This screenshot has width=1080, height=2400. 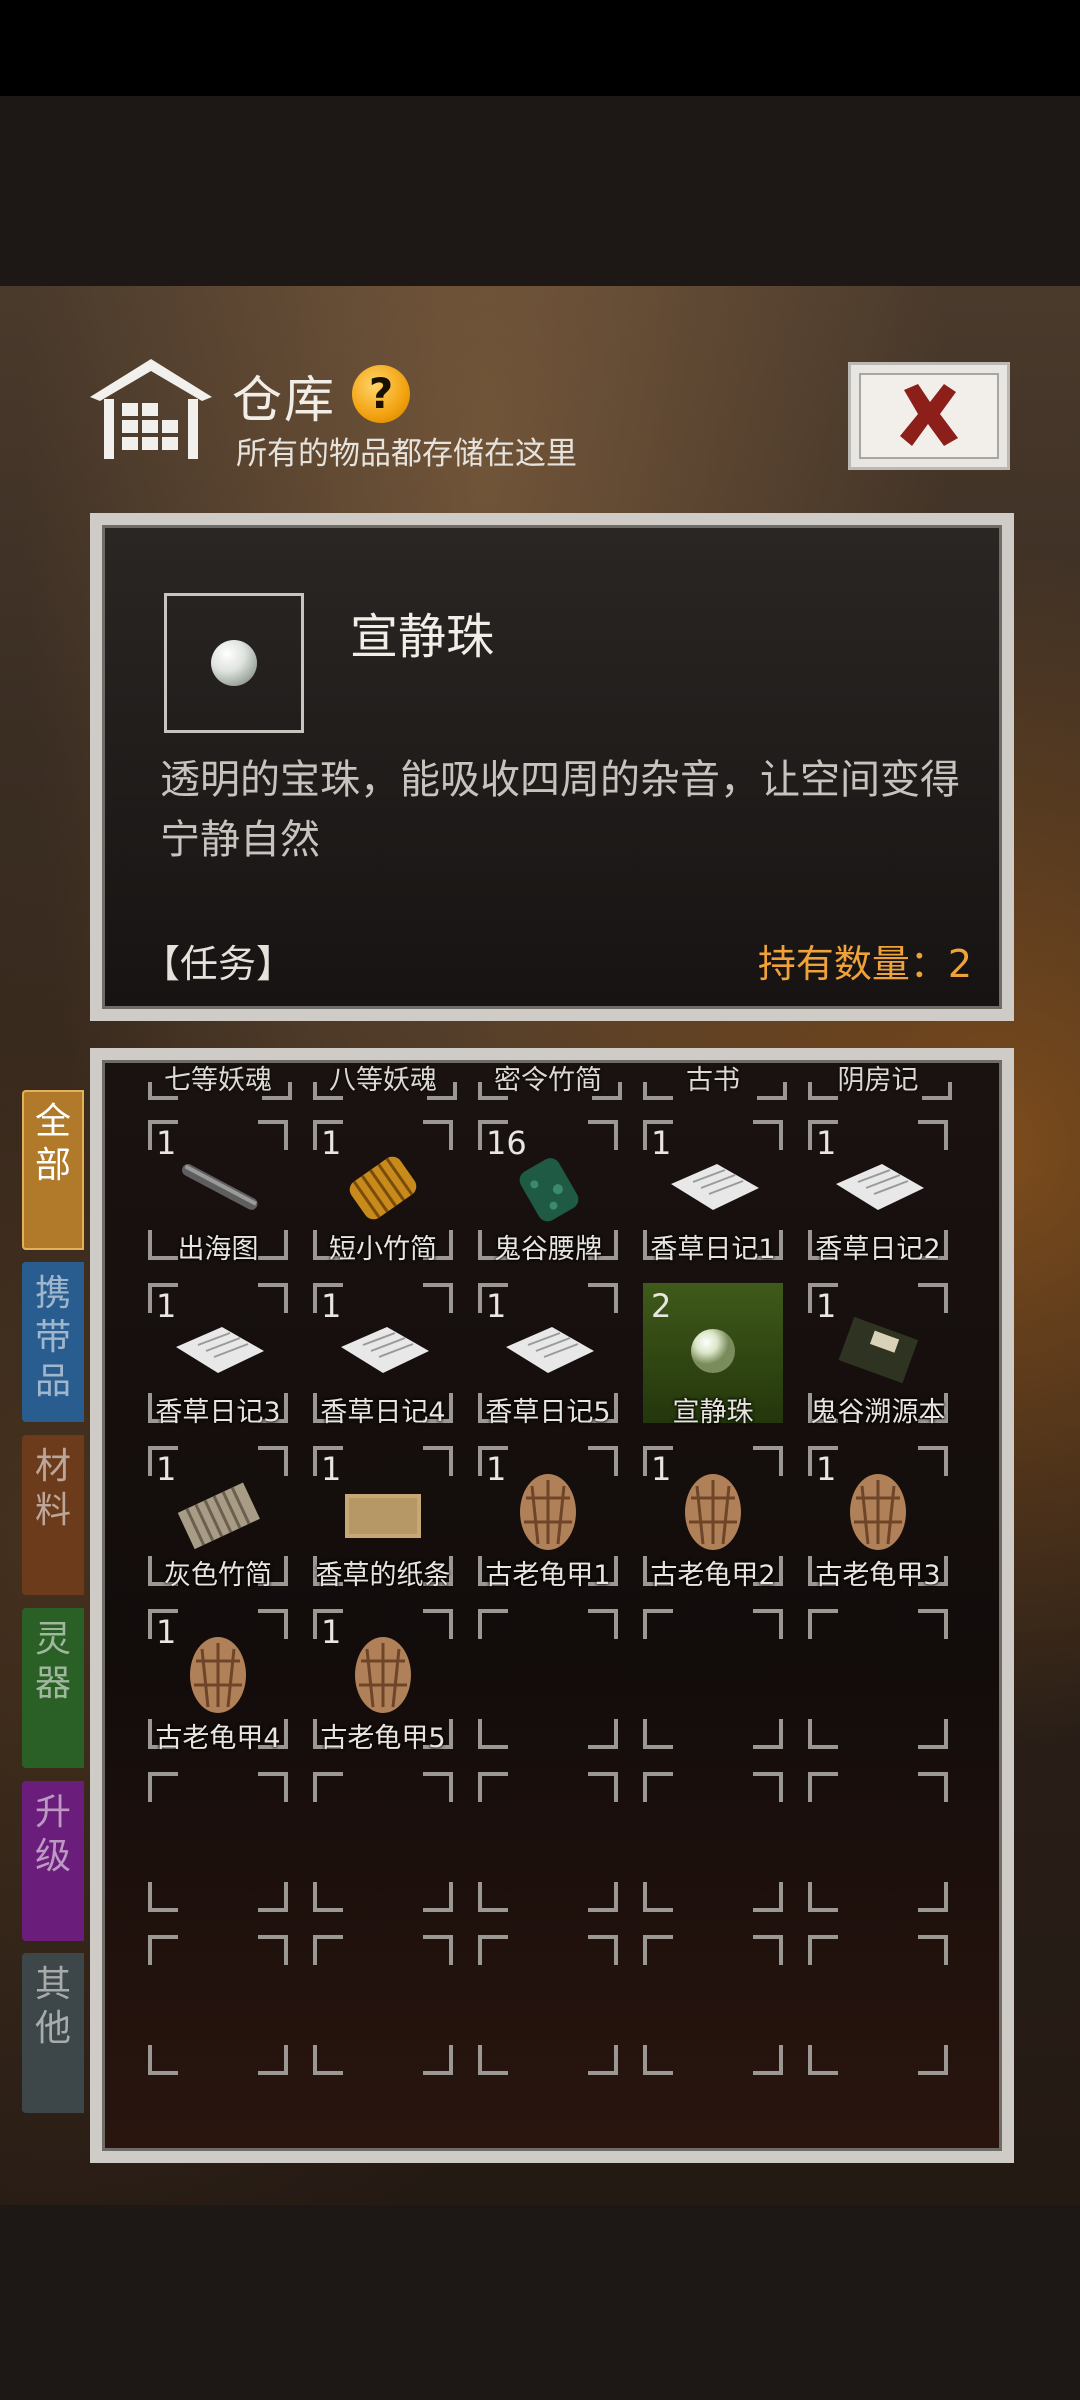 What do you see at coordinates (540, 191) in the screenshot?
I see `top-band` at bounding box center [540, 191].